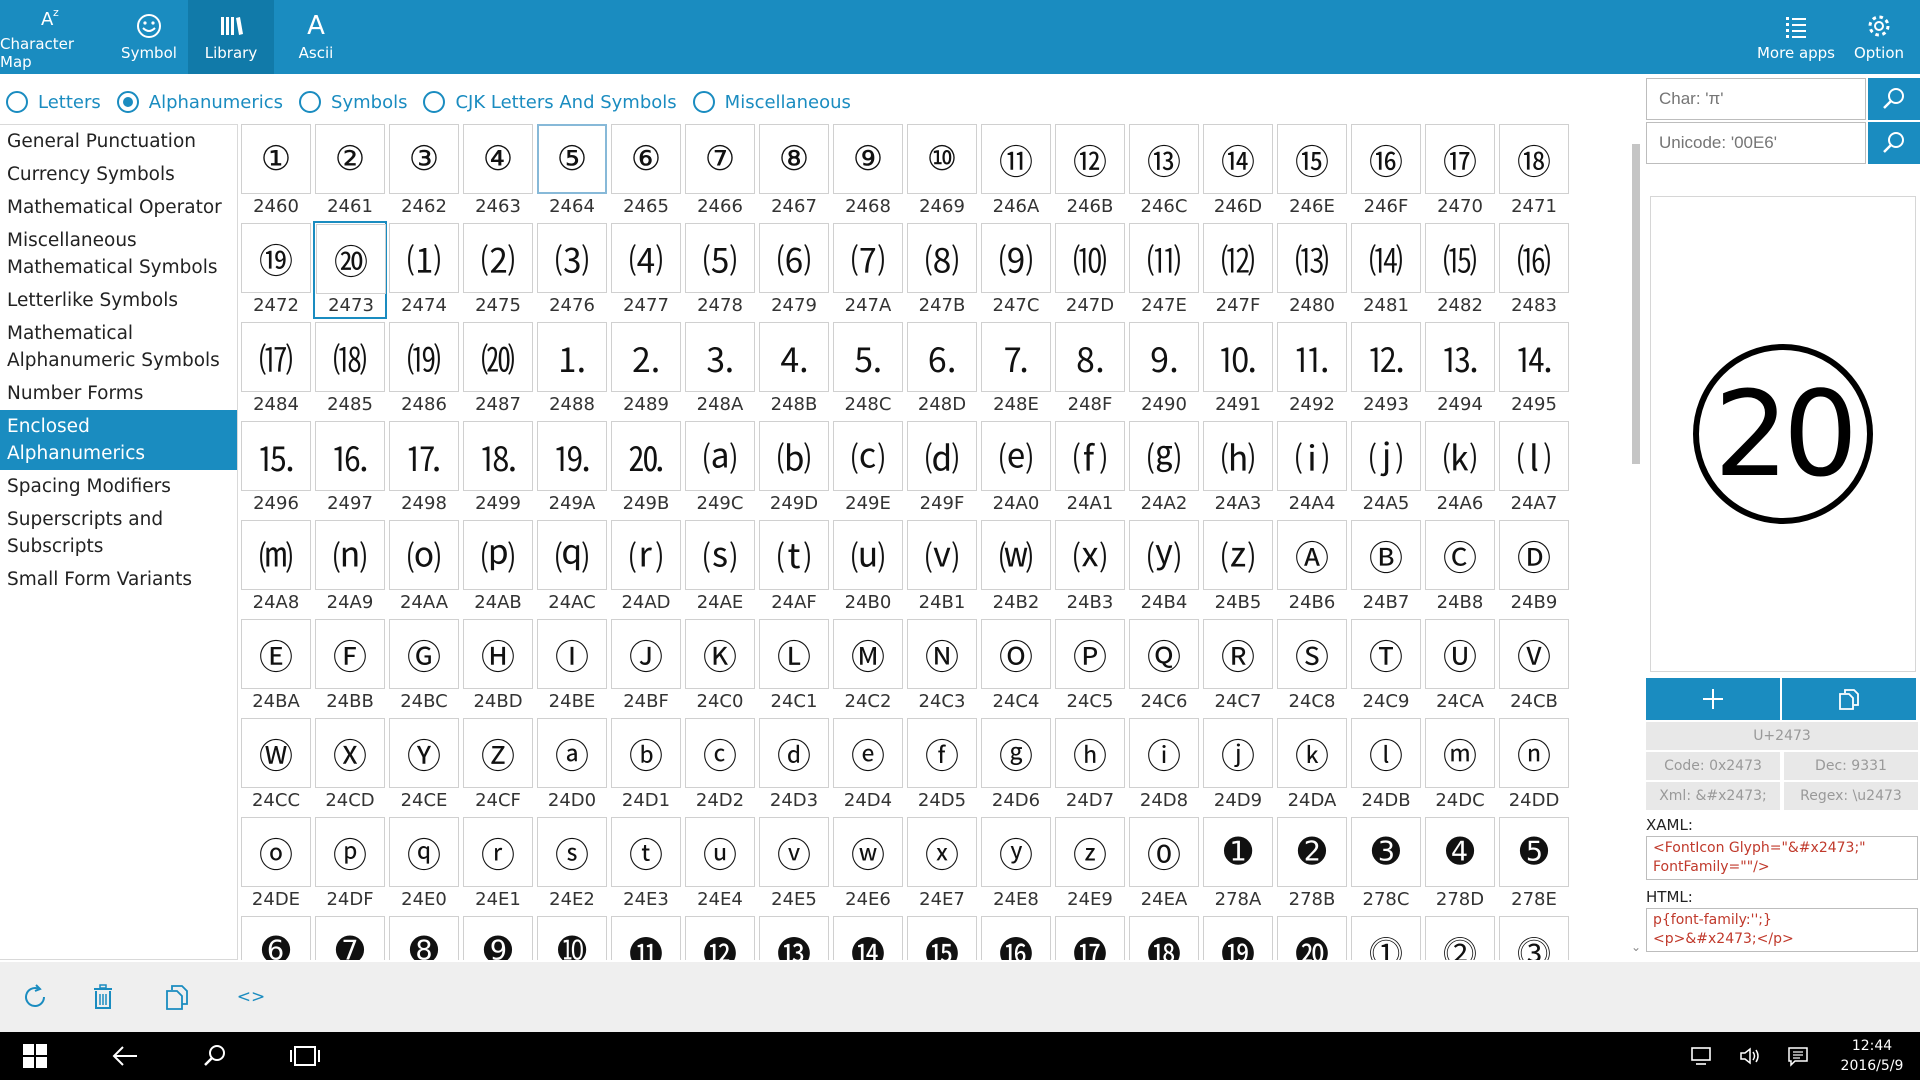 This screenshot has width=1920, height=1080. I want to click on char-cell: ⑼ 247C, so click(1017, 271).